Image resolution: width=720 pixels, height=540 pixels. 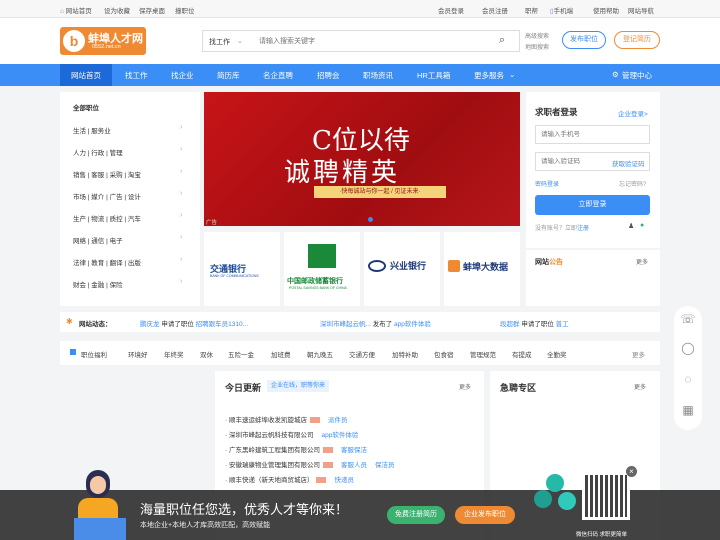 What do you see at coordinates (377, 266) in the screenshot?
I see `cib-emblem-icon` at bounding box center [377, 266].